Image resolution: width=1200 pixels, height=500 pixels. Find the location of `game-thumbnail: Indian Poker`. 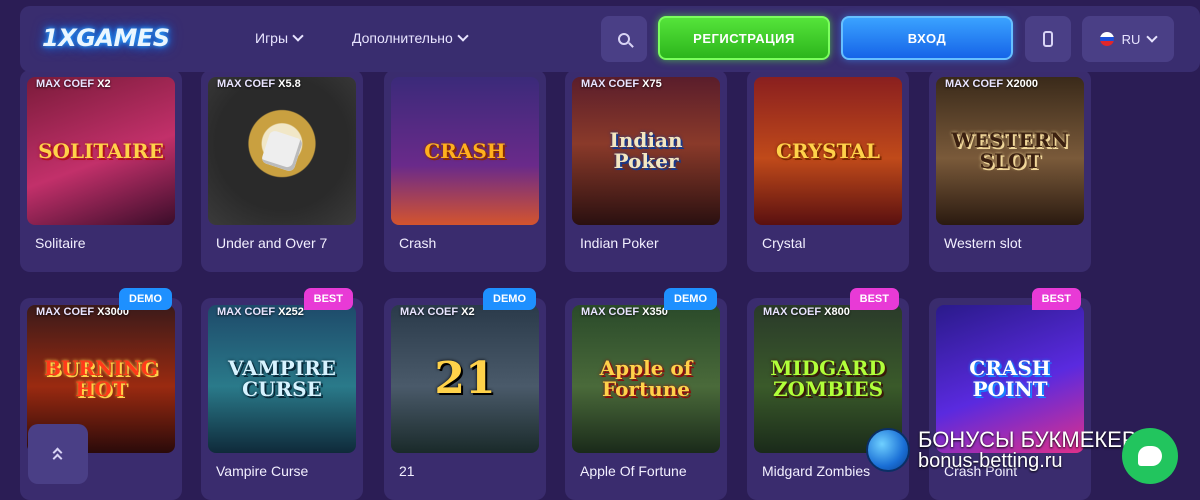

game-thumbnail: Indian Poker is located at coordinates (646, 151).